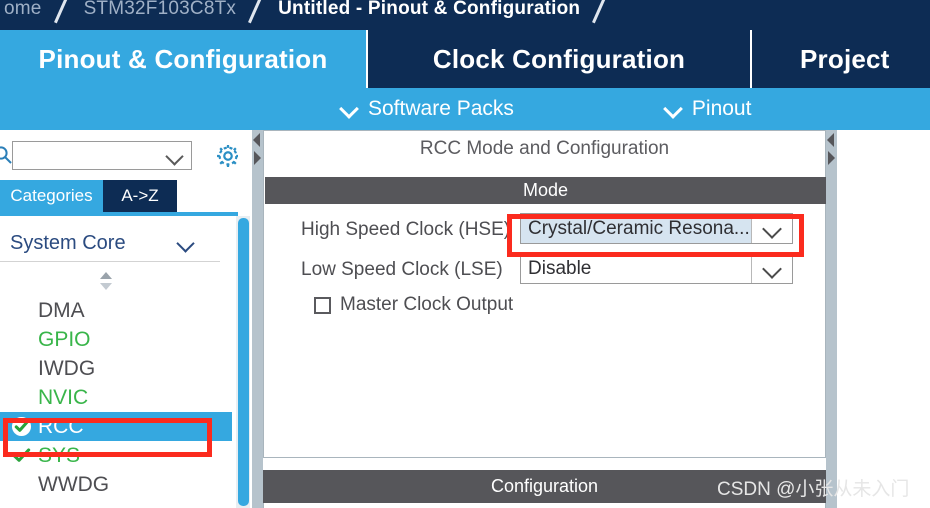  Describe the element at coordinates (183, 59) in the screenshot. I see `tab-pinout-configuration: Pinout & Configuration` at that location.